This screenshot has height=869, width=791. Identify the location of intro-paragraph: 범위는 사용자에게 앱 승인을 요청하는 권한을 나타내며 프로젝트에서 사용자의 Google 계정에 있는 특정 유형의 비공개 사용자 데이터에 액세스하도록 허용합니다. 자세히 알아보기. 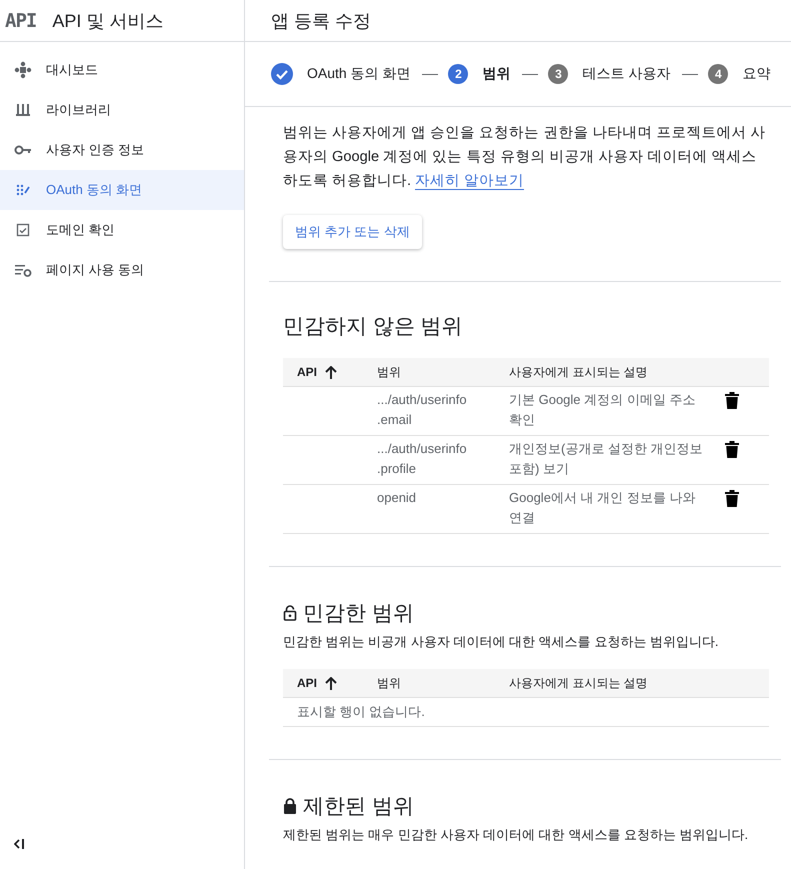
(524, 158).